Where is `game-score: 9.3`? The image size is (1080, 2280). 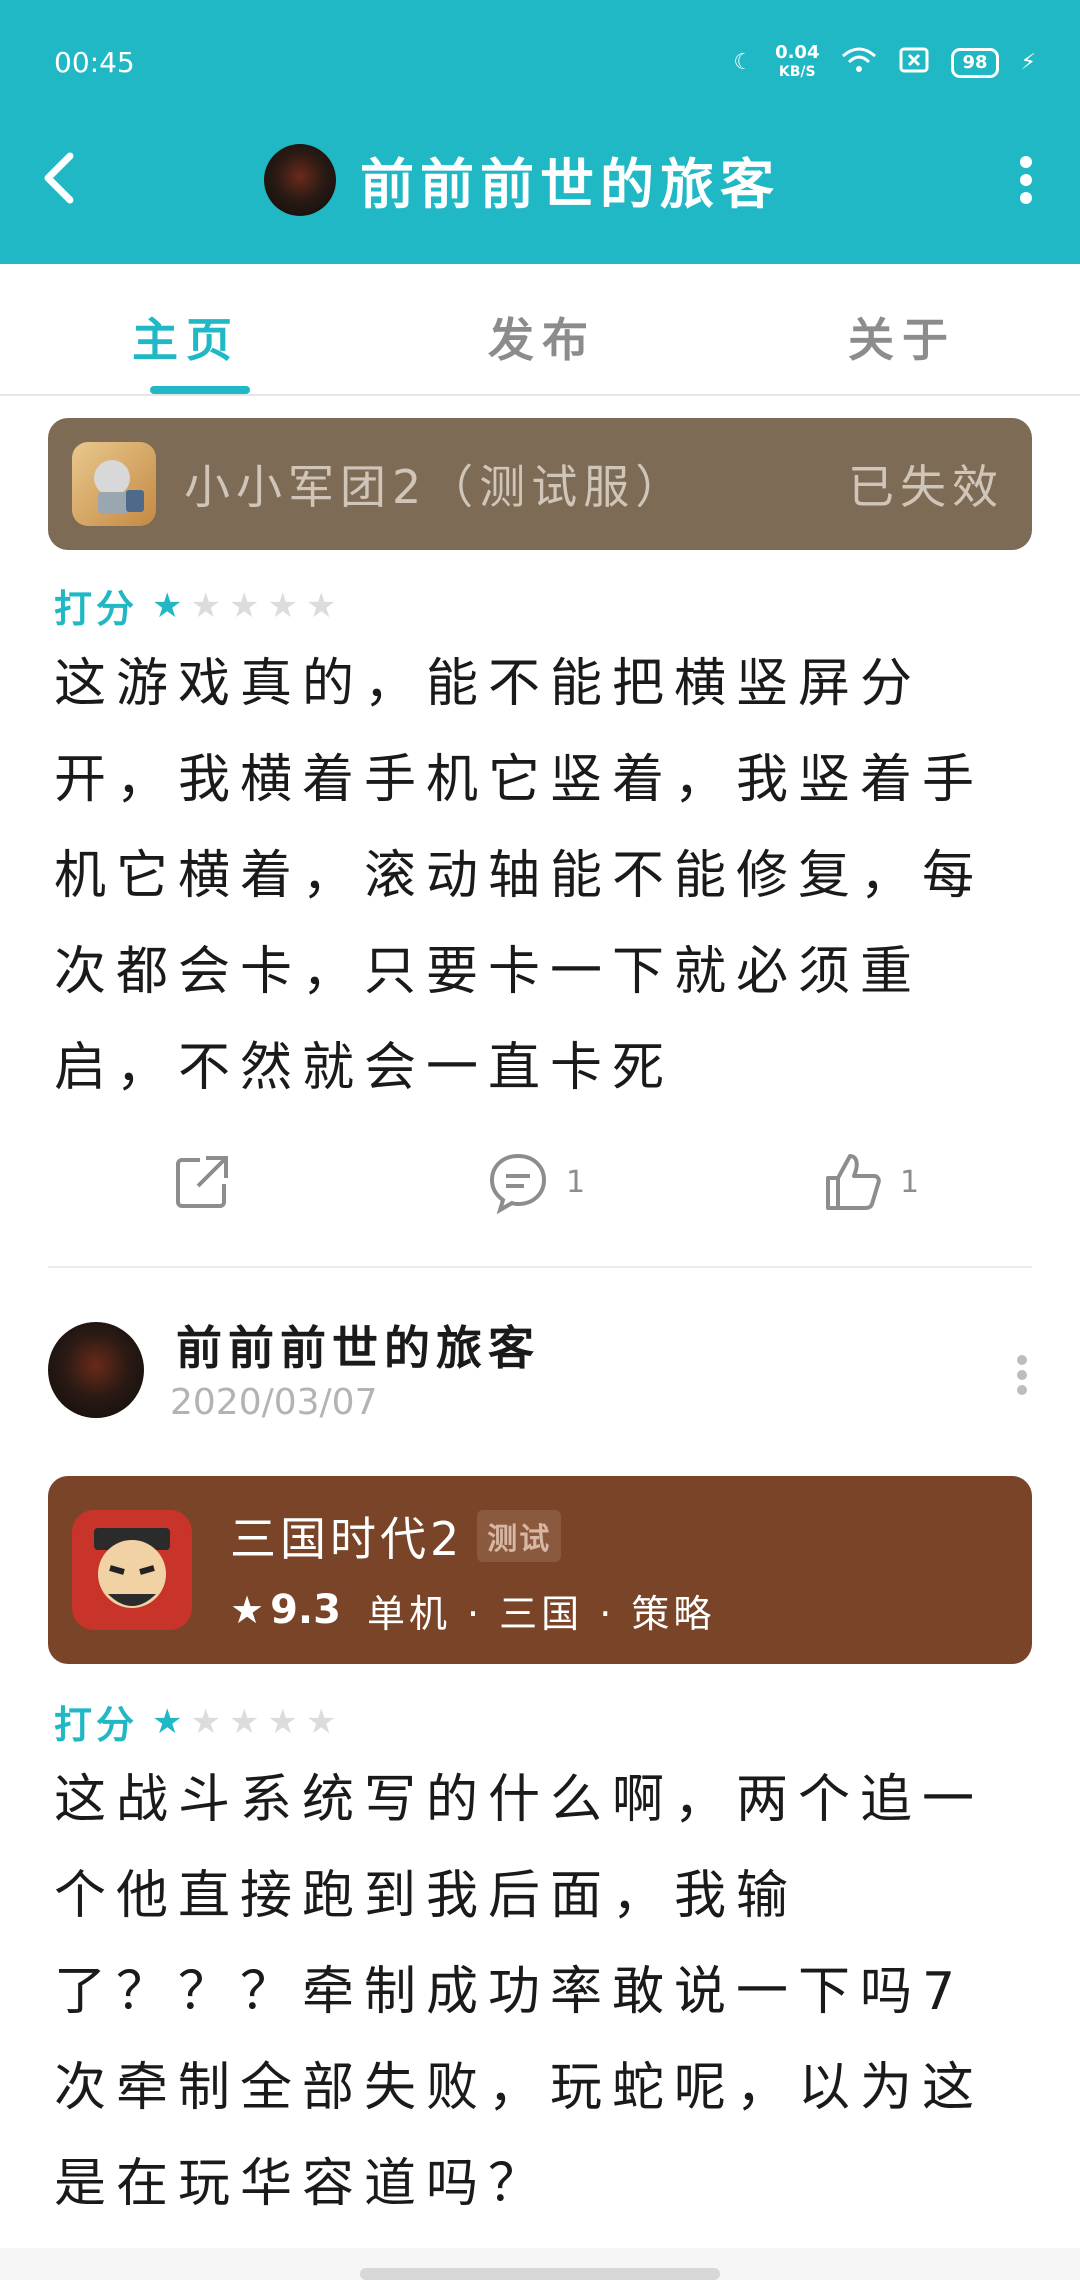
game-score: 9.3 is located at coordinates (305, 1610).